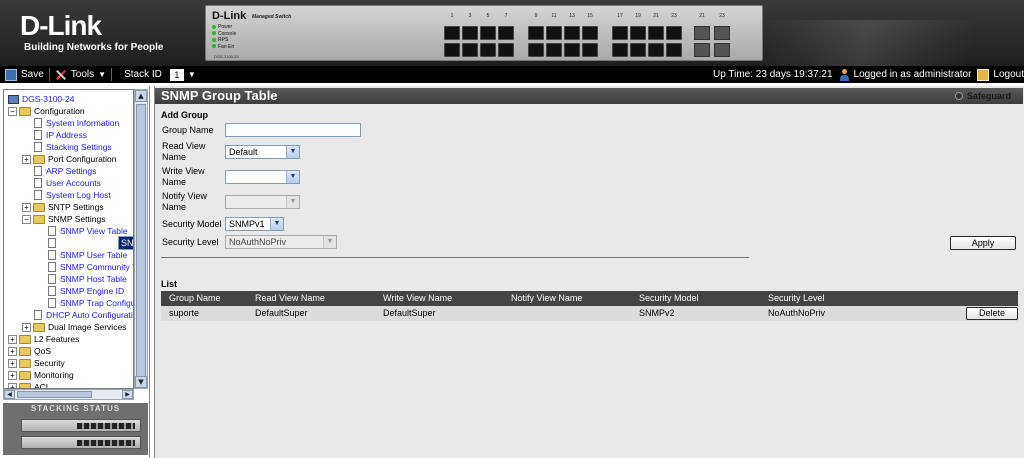 The image size is (1024, 458). Describe the element at coordinates (983, 74) in the screenshot. I see `logout-icon` at that location.